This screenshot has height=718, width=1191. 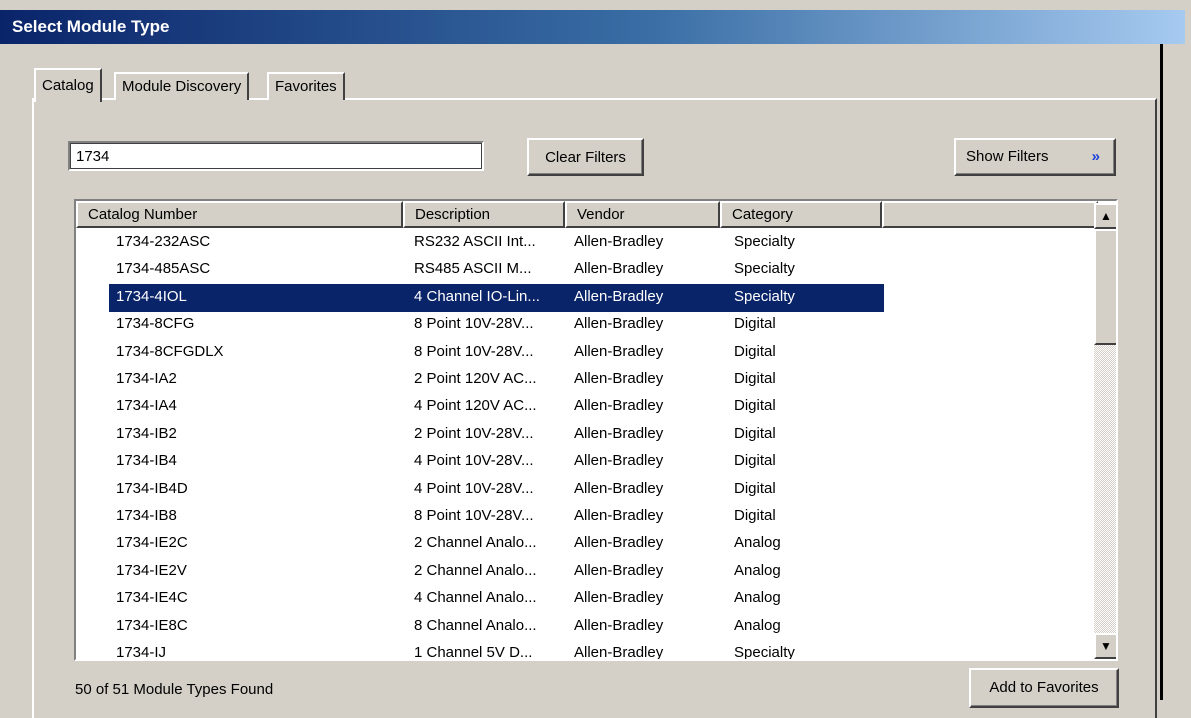 What do you see at coordinates (1105, 646) in the screenshot?
I see `scroll-down-arrow-icon: ▼` at bounding box center [1105, 646].